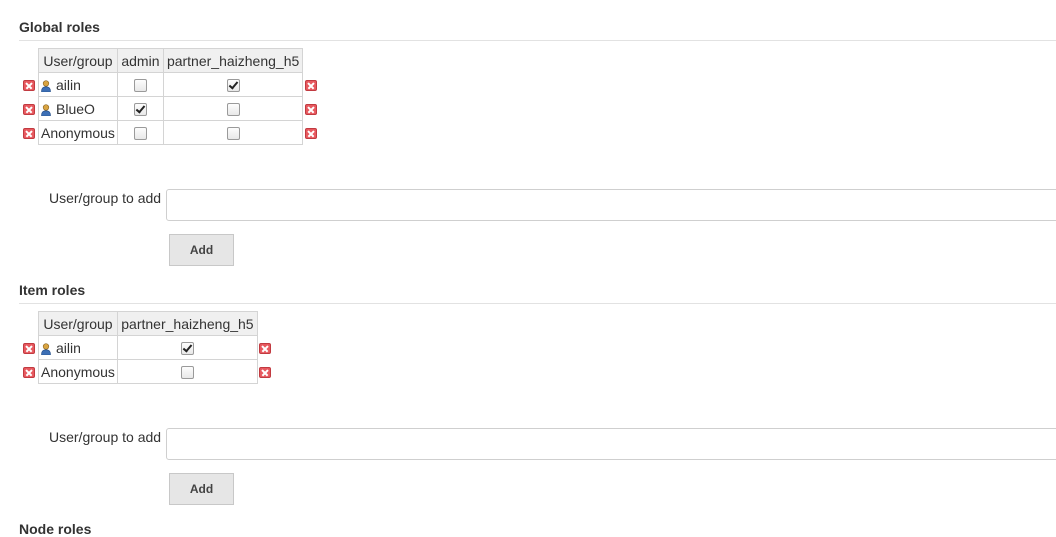  I want to click on row-name-cell: BlueO, so click(78, 108).